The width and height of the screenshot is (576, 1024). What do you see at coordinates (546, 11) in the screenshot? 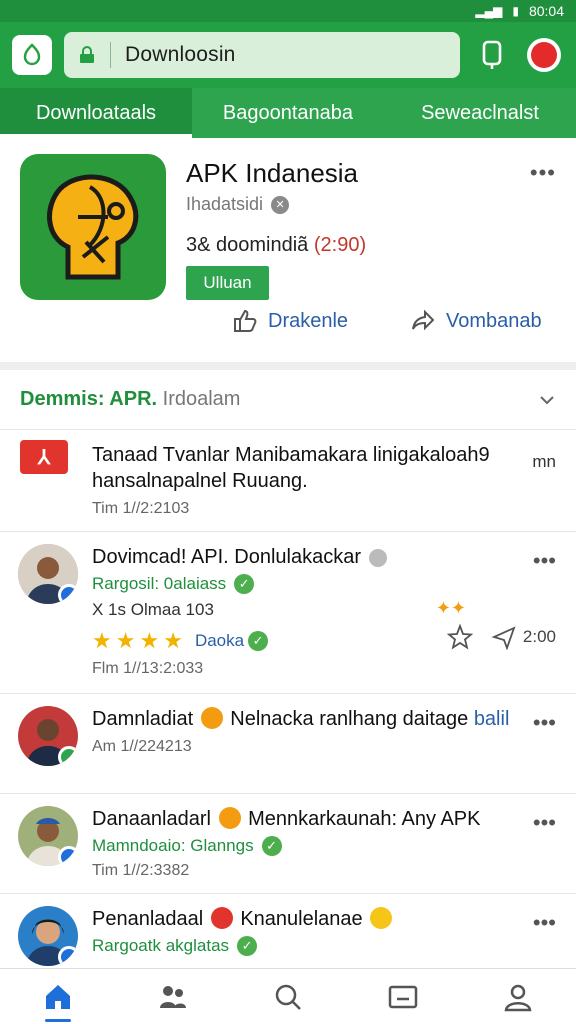
I see `status-time: 80:04` at bounding box center [546, 11].